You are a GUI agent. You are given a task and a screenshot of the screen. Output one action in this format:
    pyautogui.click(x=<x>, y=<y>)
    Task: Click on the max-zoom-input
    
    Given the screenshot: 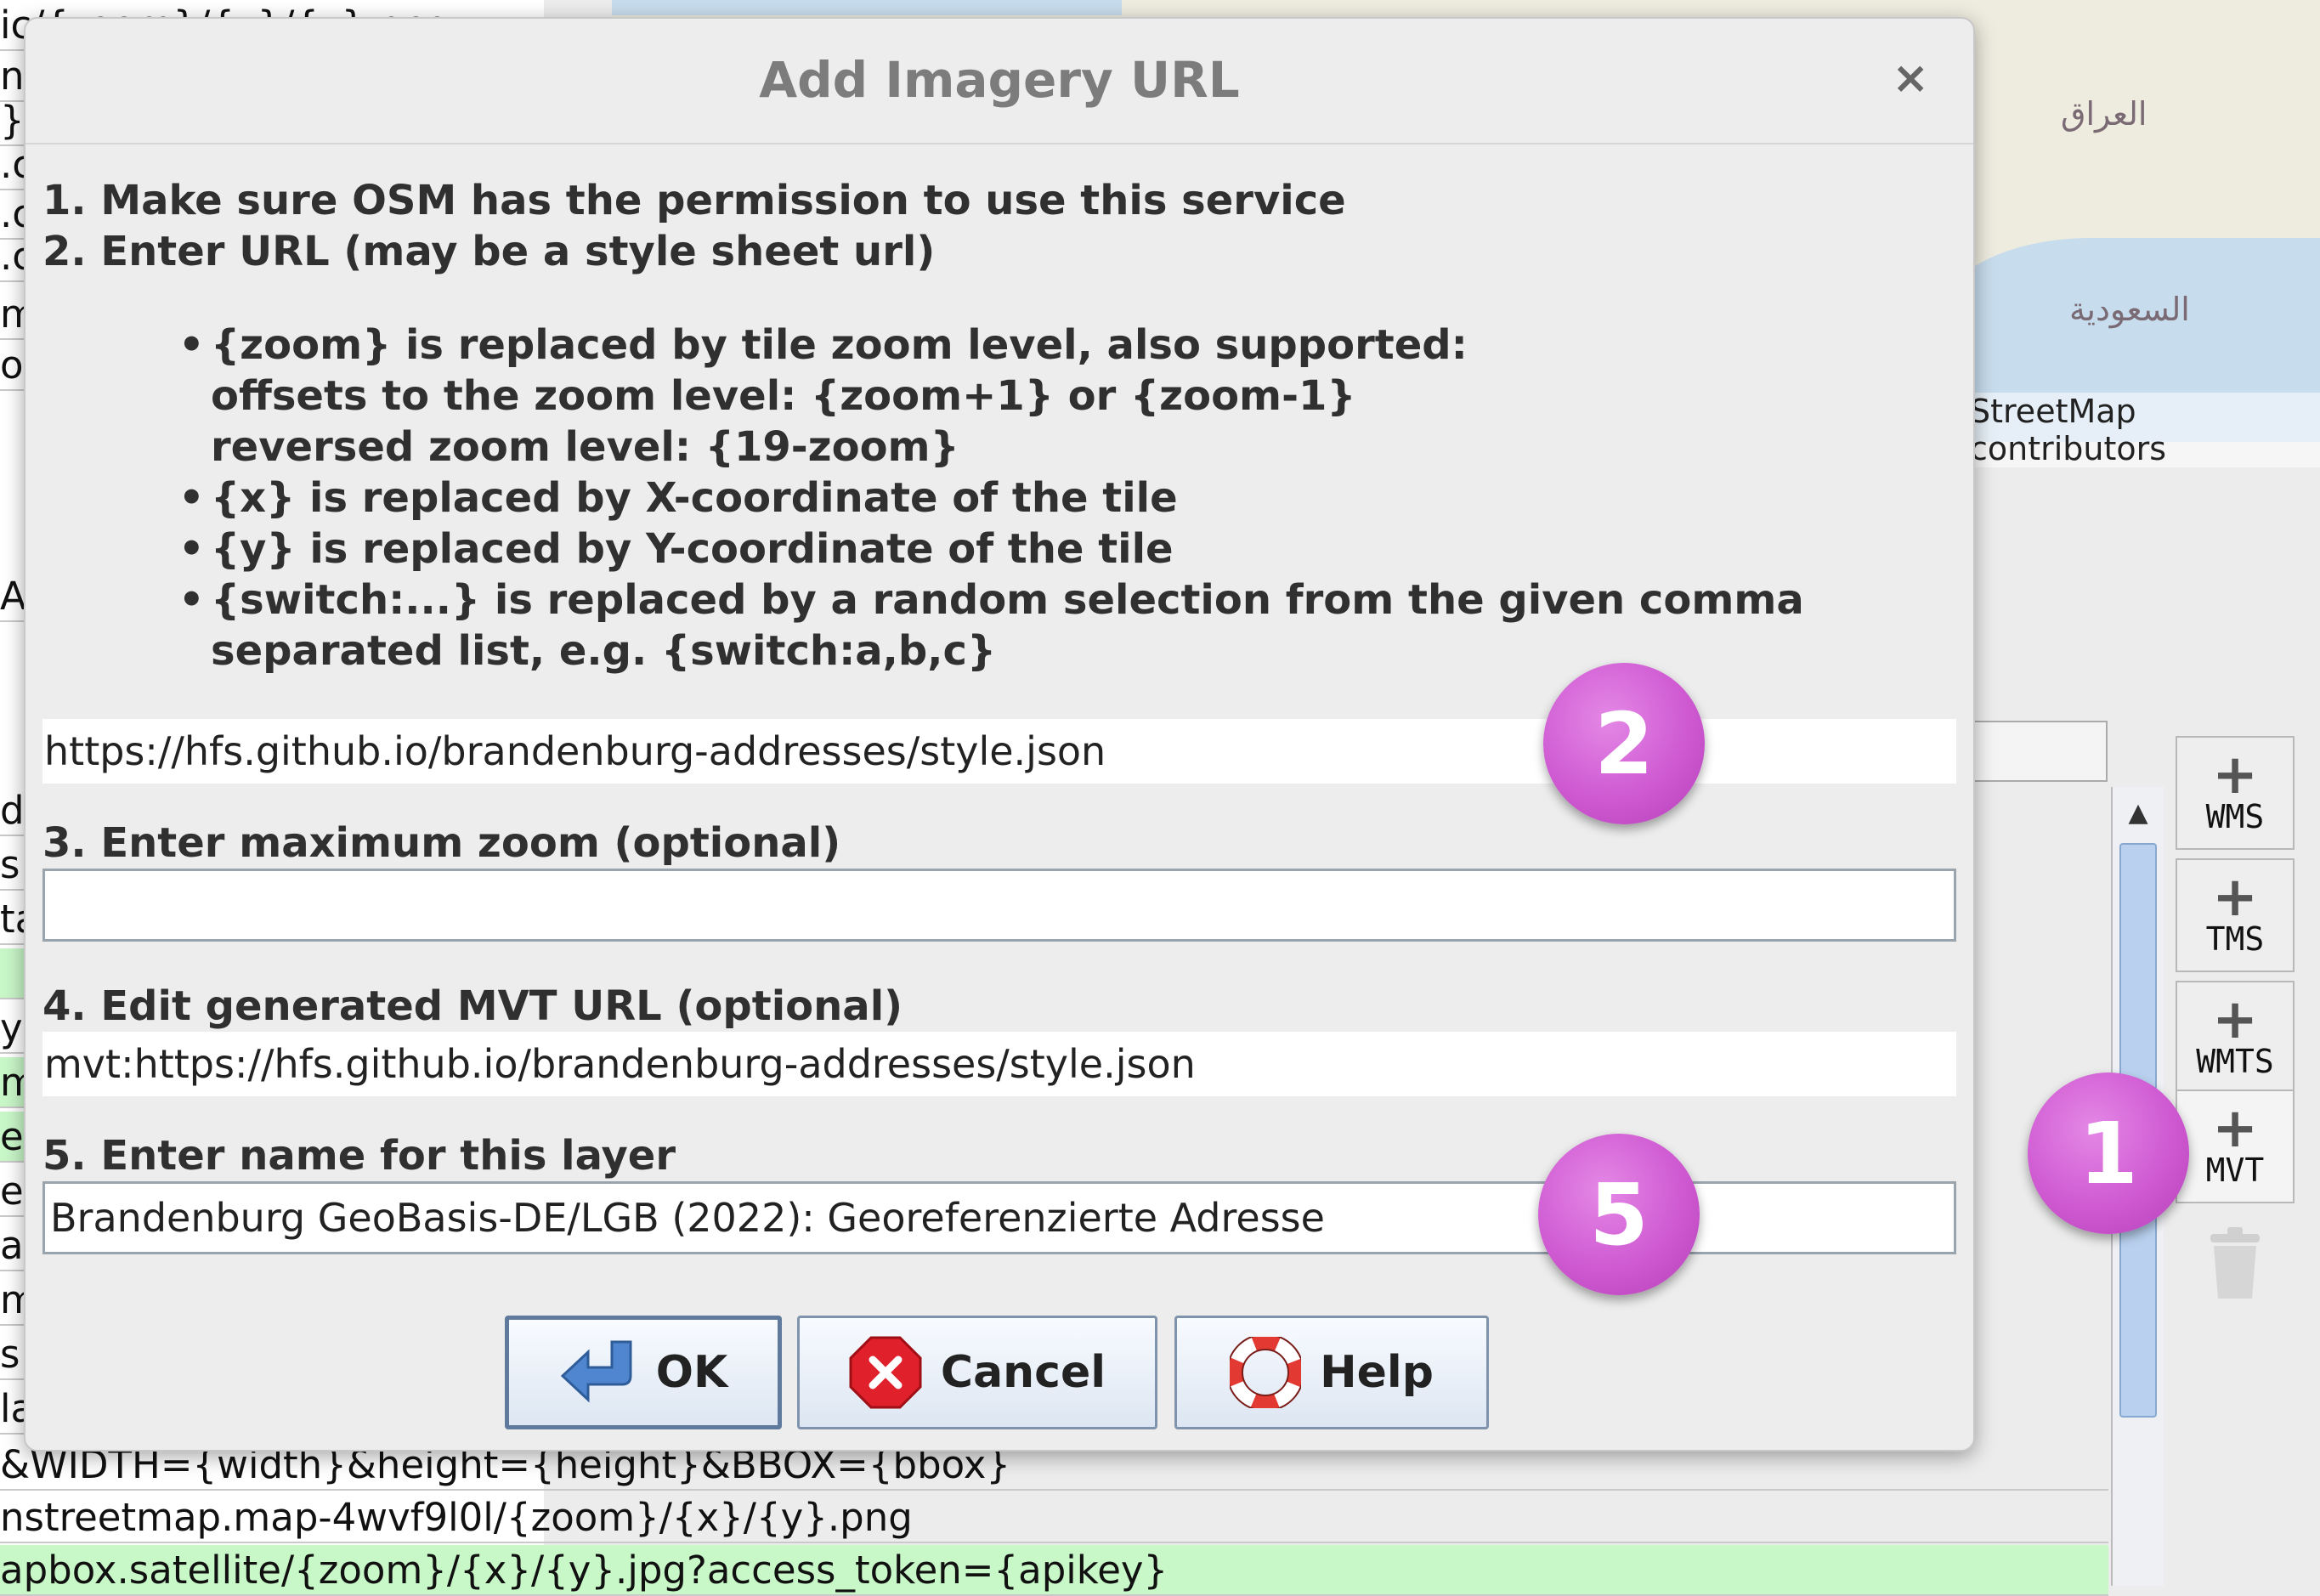 What is the action you would take?
    pyautogui.click(x=999, y=906)
    